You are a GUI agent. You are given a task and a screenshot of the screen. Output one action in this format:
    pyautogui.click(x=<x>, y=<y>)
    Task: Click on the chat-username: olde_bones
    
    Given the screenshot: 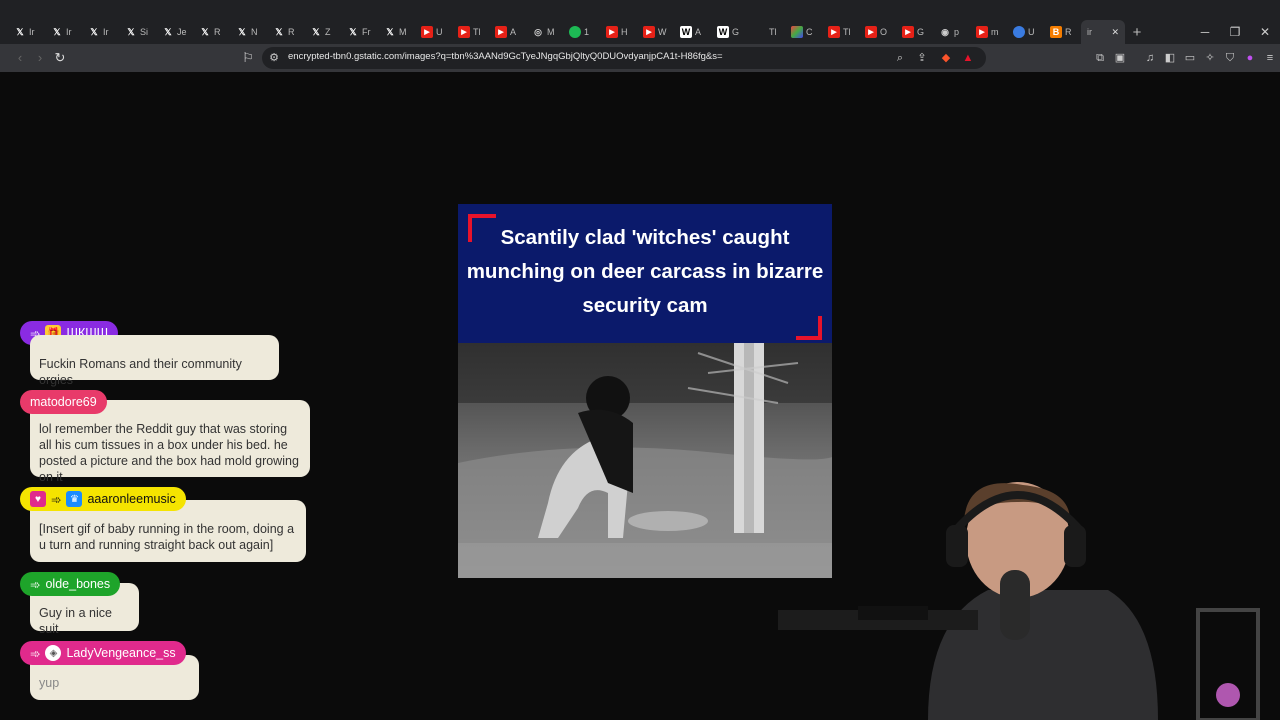 What is the action you would take?
    pyautogui.click(x=78, y=584)
    